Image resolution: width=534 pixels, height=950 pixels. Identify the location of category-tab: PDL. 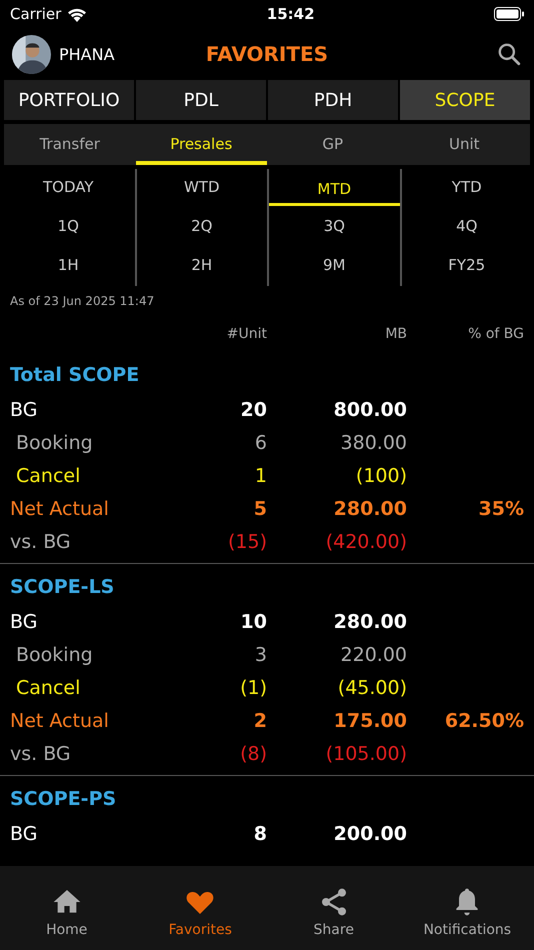
(201, 100).